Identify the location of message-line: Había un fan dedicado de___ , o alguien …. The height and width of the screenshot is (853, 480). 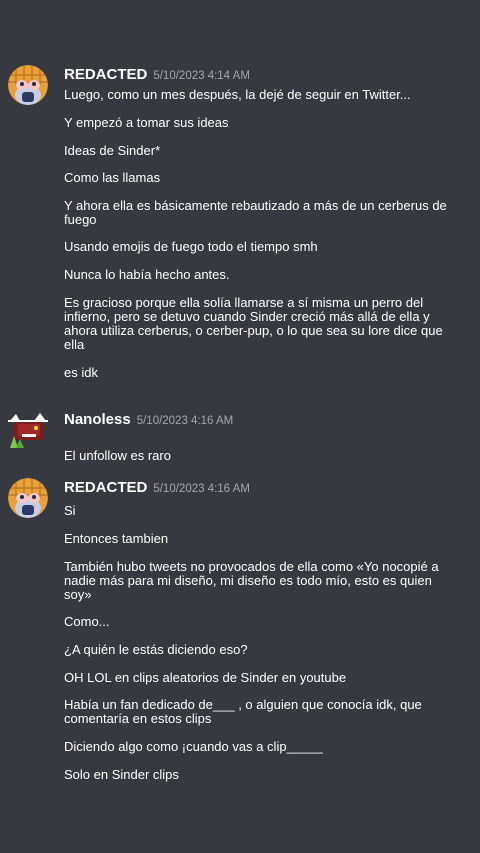
(243, 711).